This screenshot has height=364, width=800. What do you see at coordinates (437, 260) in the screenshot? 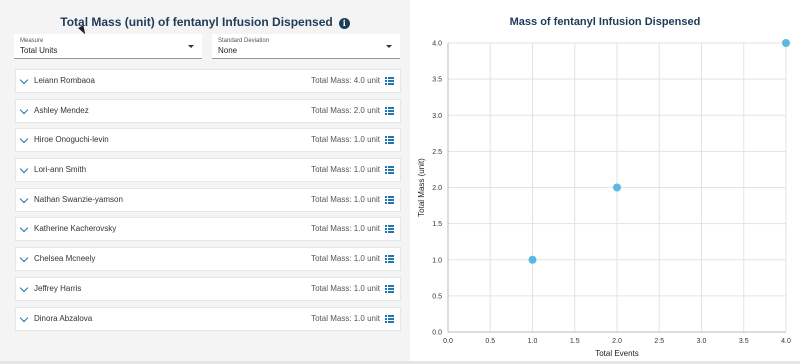
I see `y-tick-label: 1.0` at bounding box center [437, 260].